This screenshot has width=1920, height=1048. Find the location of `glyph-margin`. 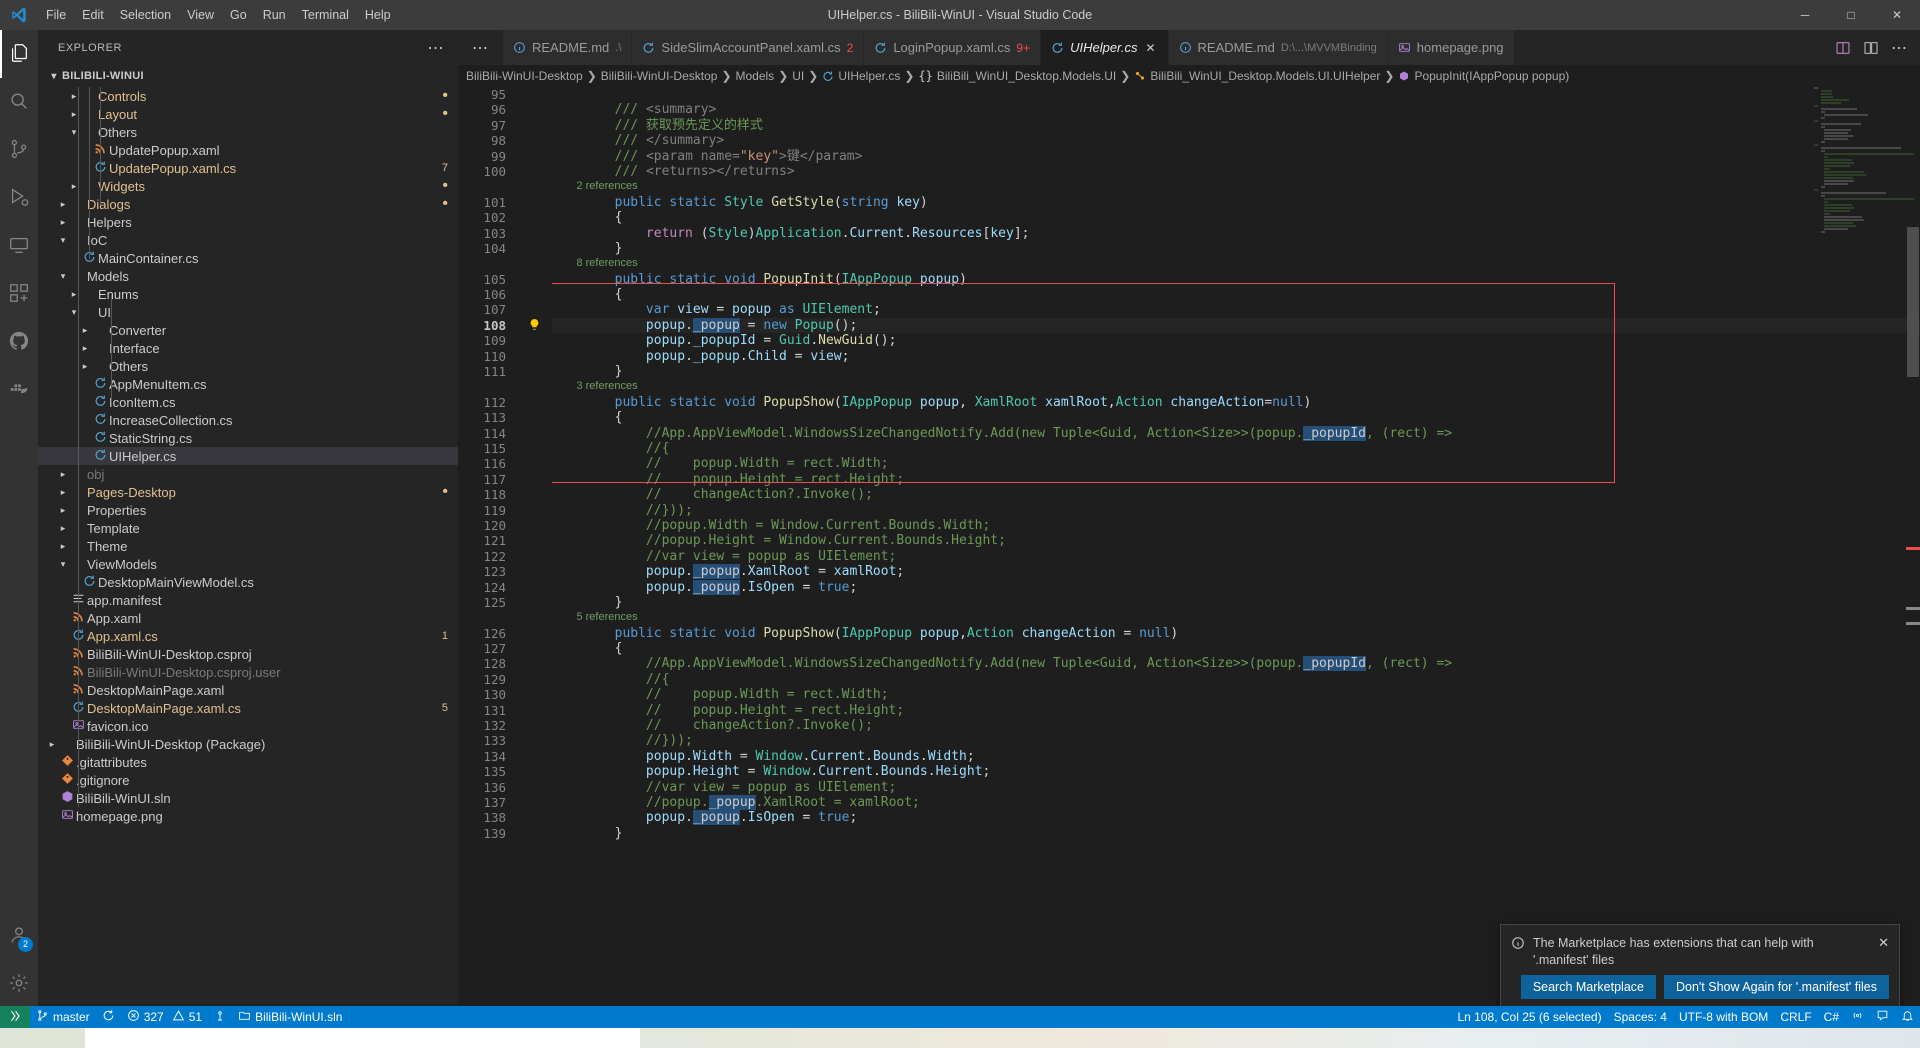

glyph-margin is located at coordinates (540, 567).